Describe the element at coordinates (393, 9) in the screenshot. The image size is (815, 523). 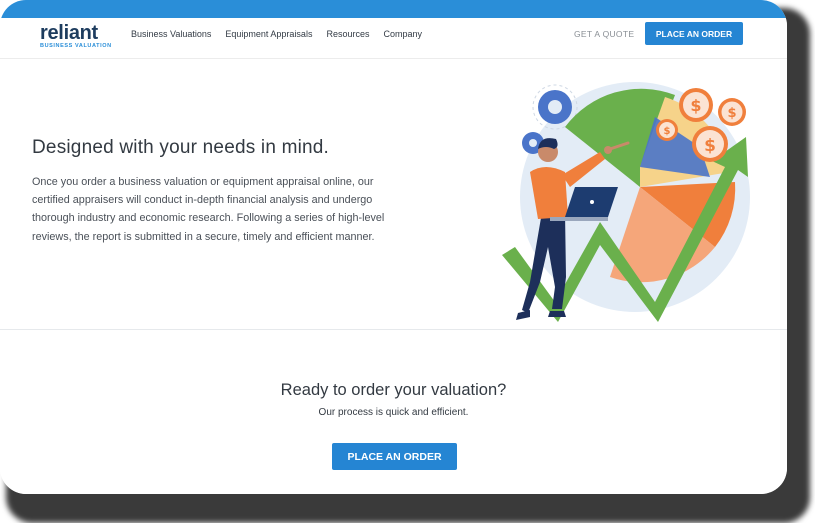
I see `top-accent-bar` at that location.